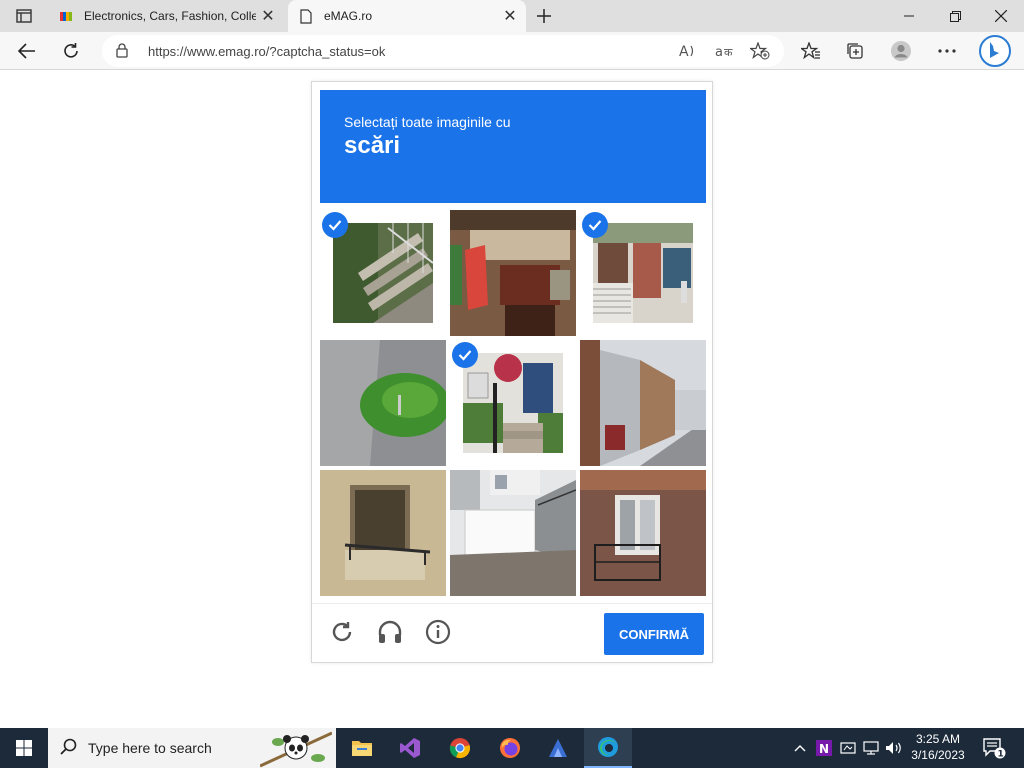 The image size is (1024, 773). Describe the element at coordinates (938, 739) in the screenshot. I see `clock-time: 3:25 AM` at that location.